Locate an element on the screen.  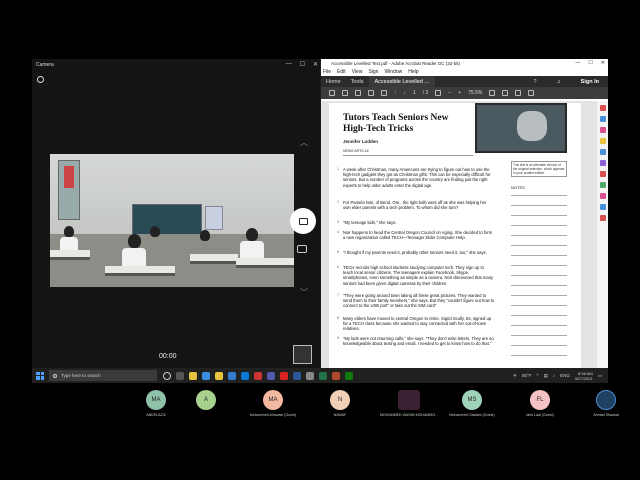
participant-tile: MS is located at coordinates (472, 400).